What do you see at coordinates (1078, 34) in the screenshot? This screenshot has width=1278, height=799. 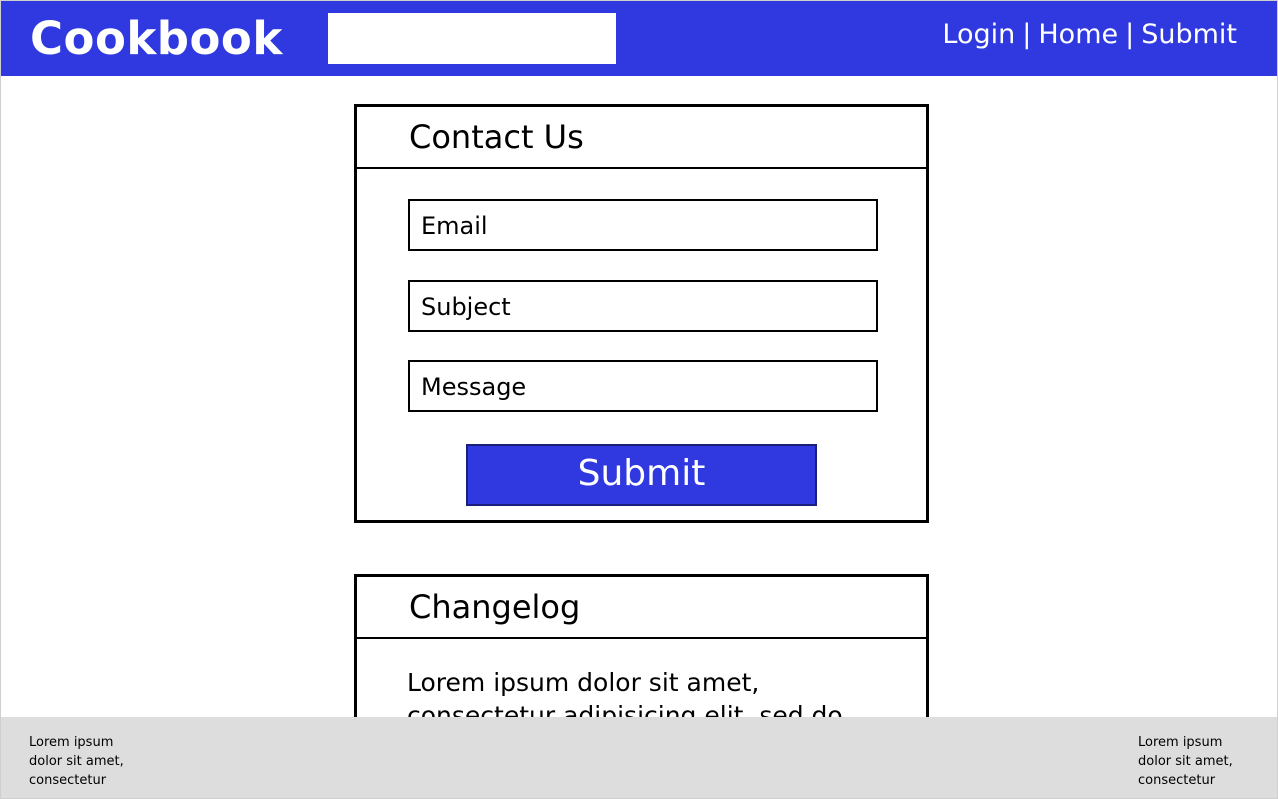 I see `home-link: Home` at bounding box center [1078, 34].